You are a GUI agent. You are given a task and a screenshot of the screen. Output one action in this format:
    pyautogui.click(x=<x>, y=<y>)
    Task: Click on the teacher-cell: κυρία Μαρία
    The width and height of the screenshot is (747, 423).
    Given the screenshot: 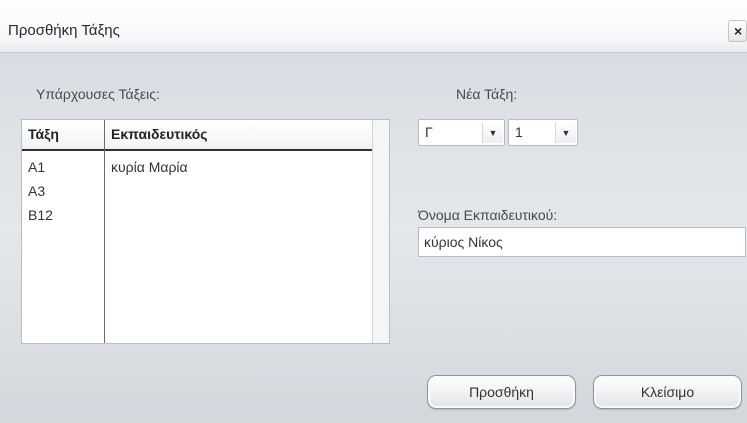 What is the action you would take?
    pyautogui.click(x=149, y=167)
    